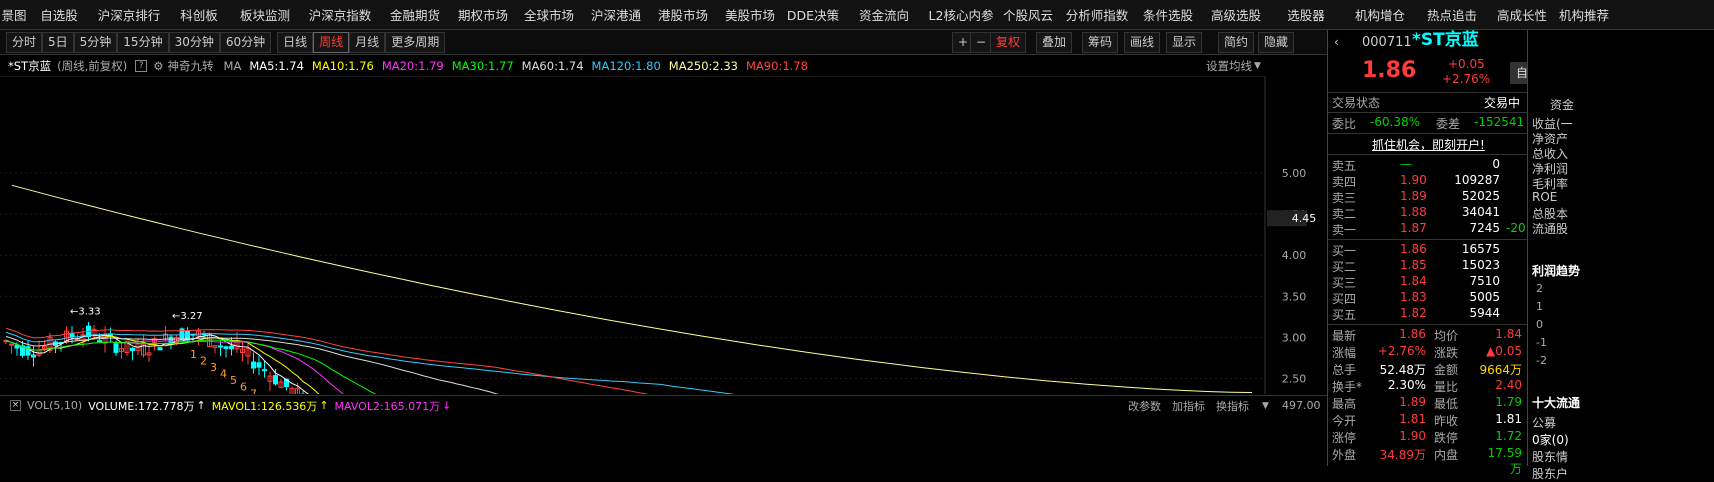 Image resolution: width=1714 pixels, height=482 pixels. What do you see at coordinates (331, 42) in the screenshot?
I see `period-tab-7: 周线` at bounding box center [331, 42].